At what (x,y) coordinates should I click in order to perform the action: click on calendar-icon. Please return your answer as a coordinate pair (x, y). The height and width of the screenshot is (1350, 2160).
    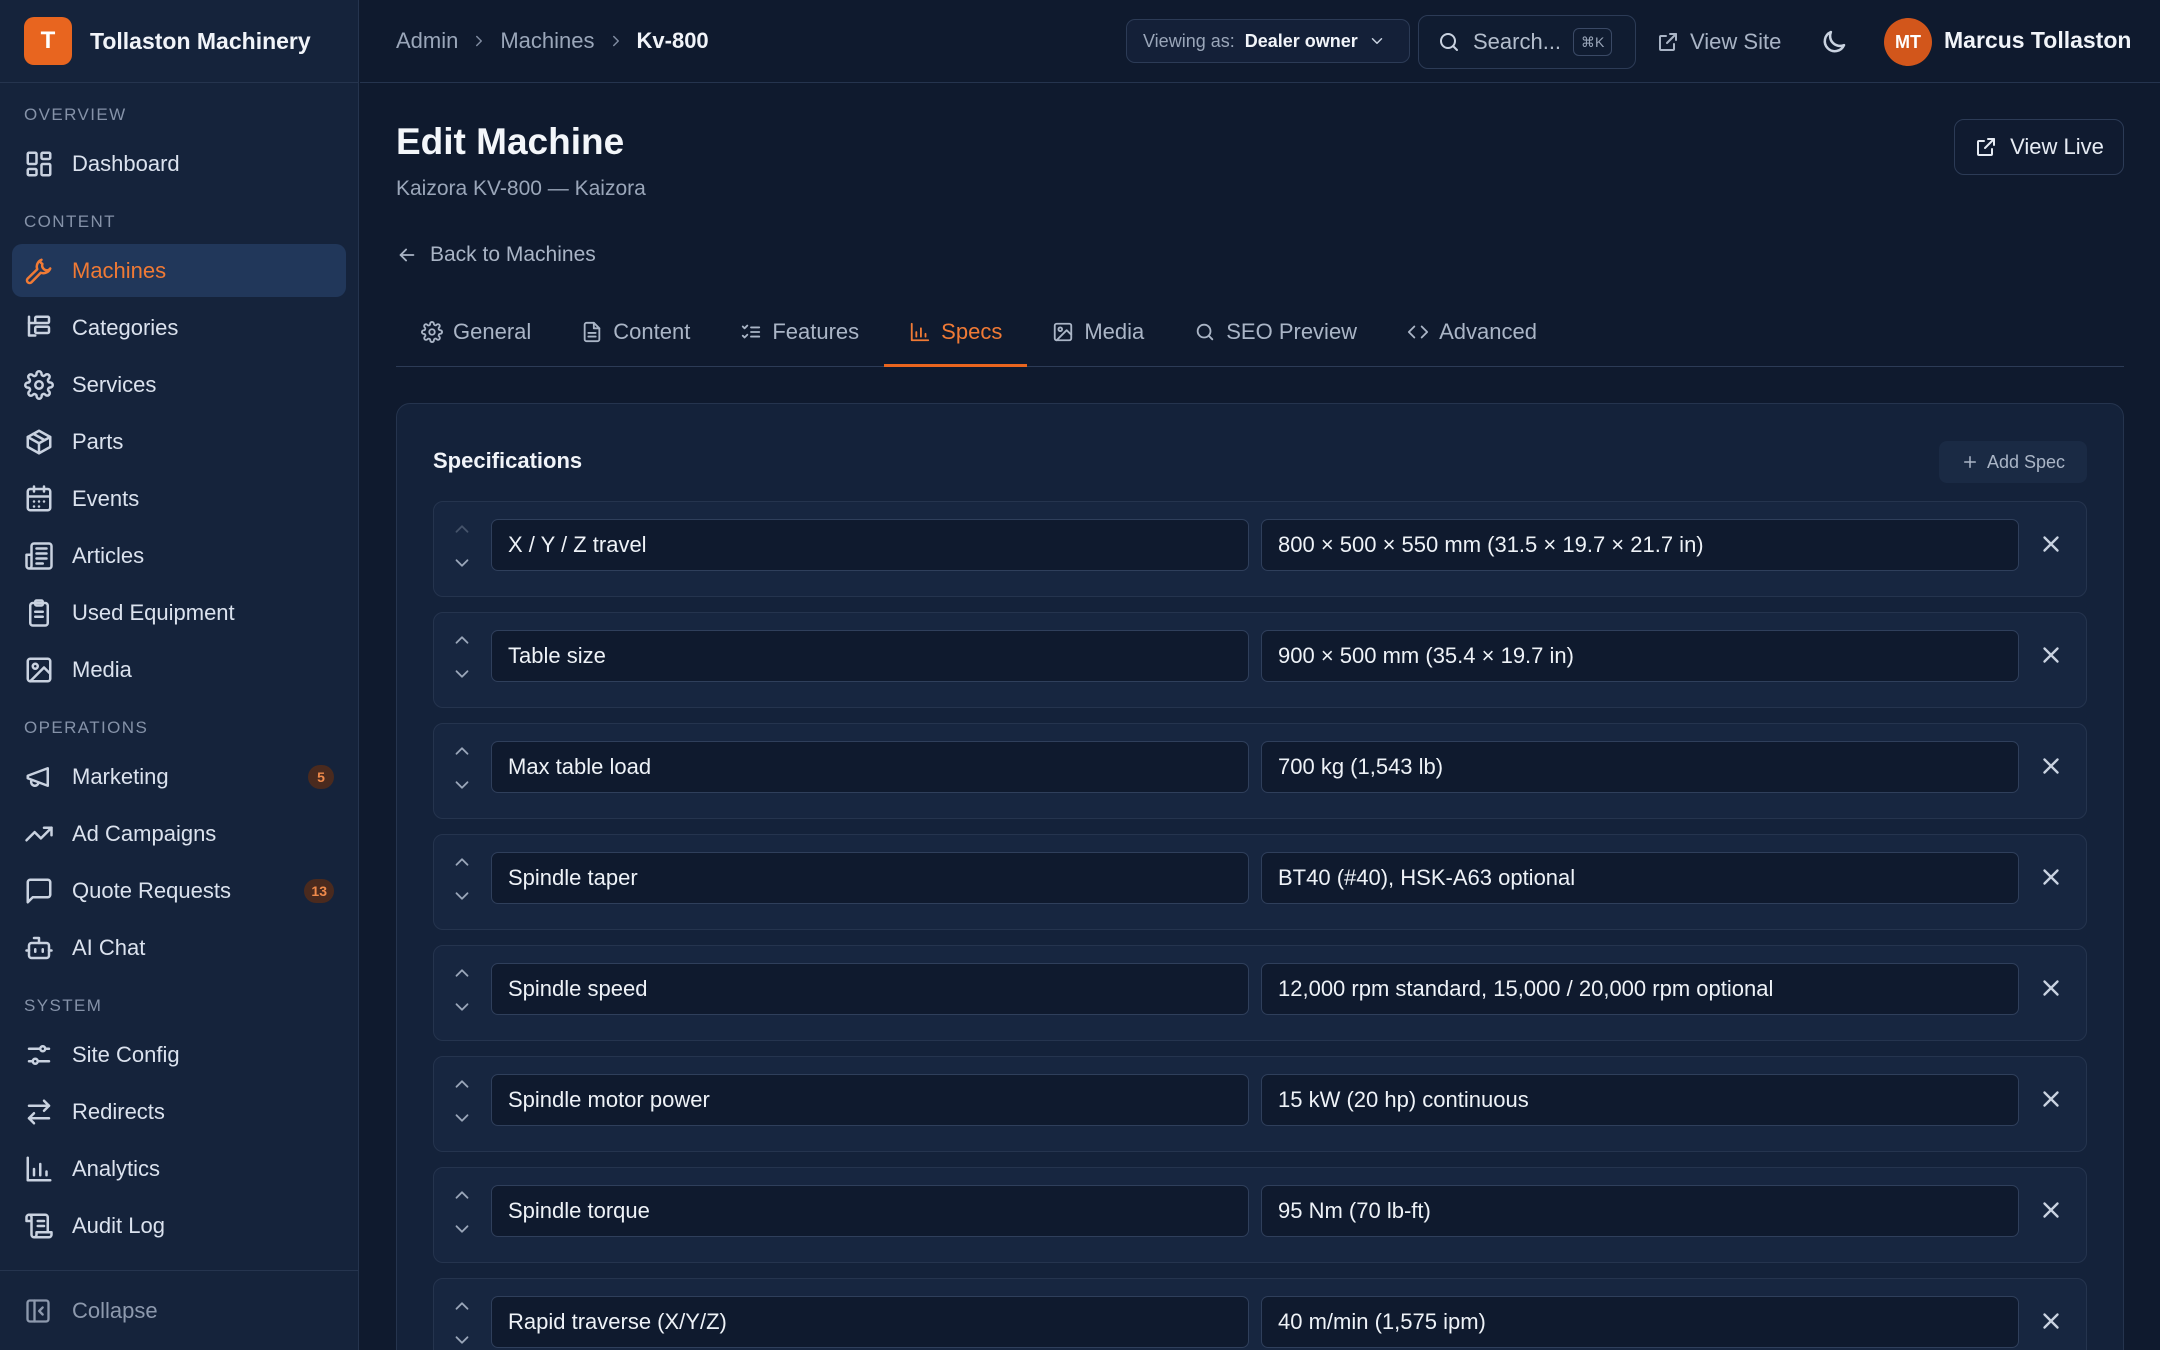
    Looking at the image, I should click on (39, 497).